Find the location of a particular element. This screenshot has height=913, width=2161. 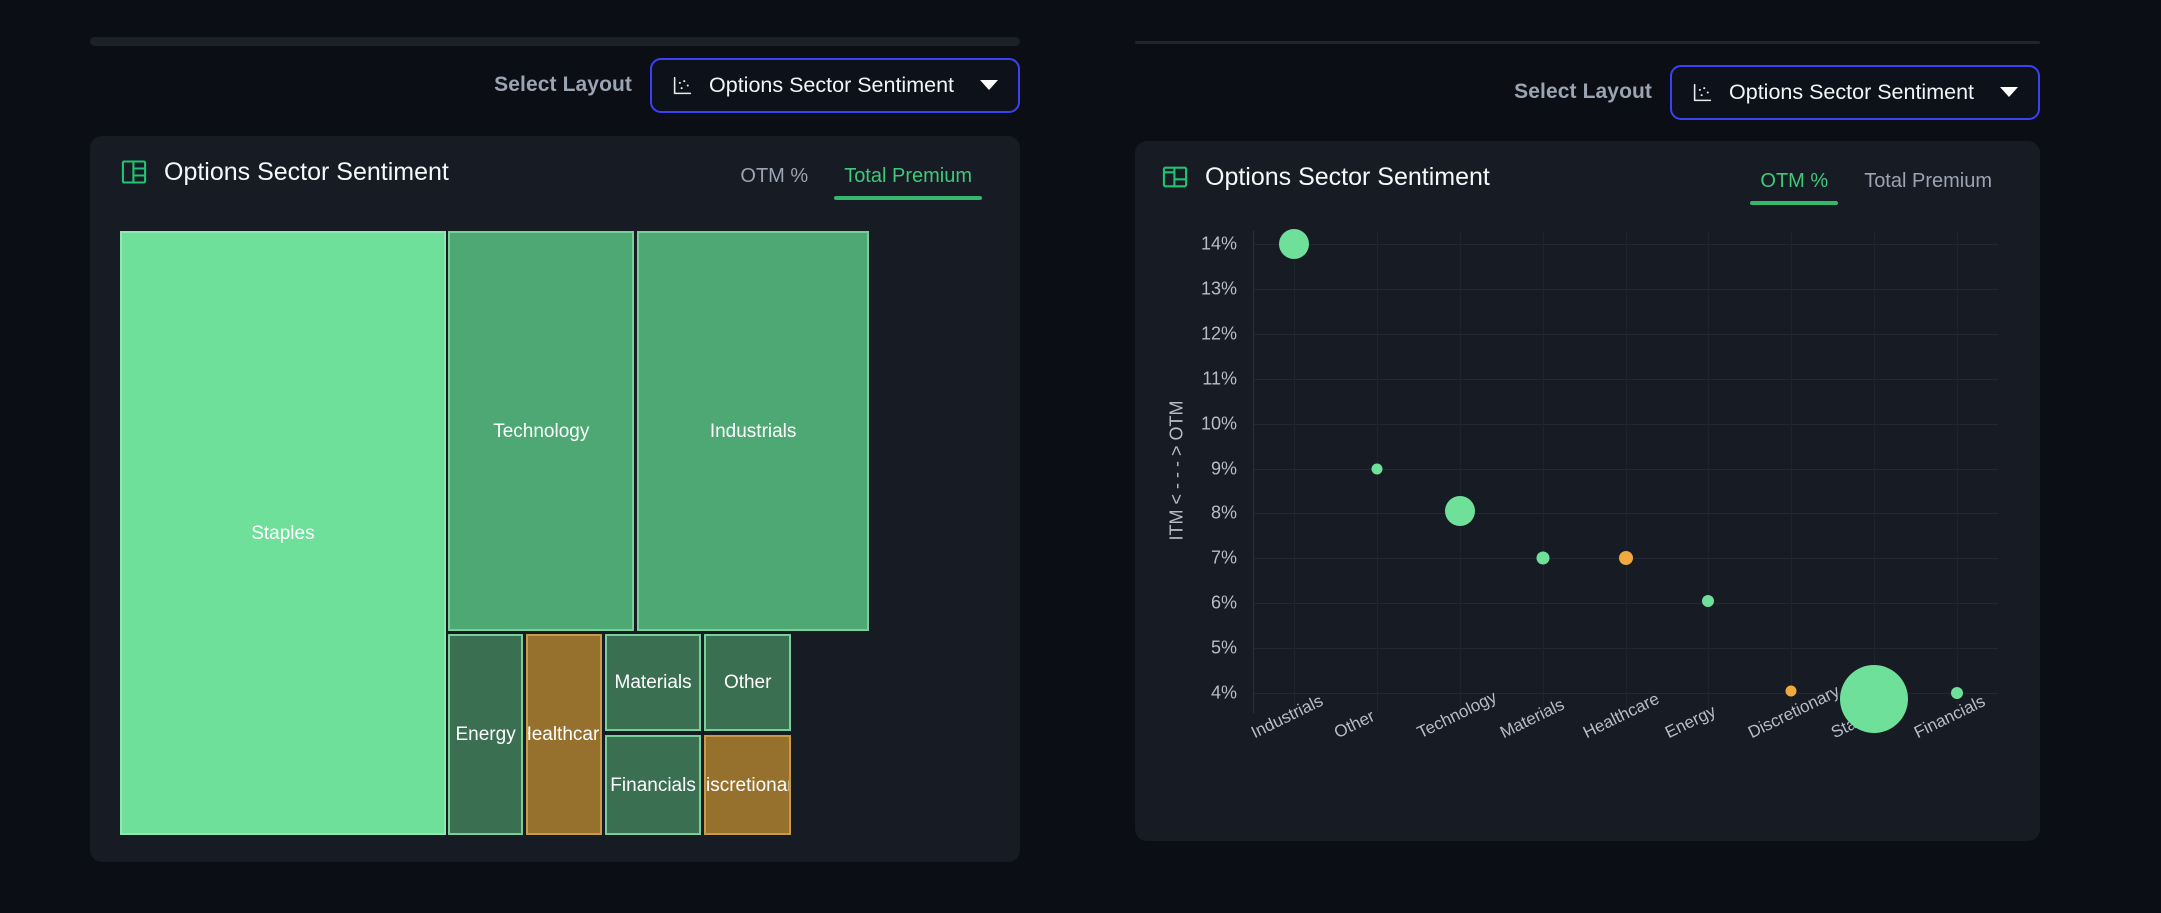

treemap-cell: Materials is located at coordinates (653, 682).